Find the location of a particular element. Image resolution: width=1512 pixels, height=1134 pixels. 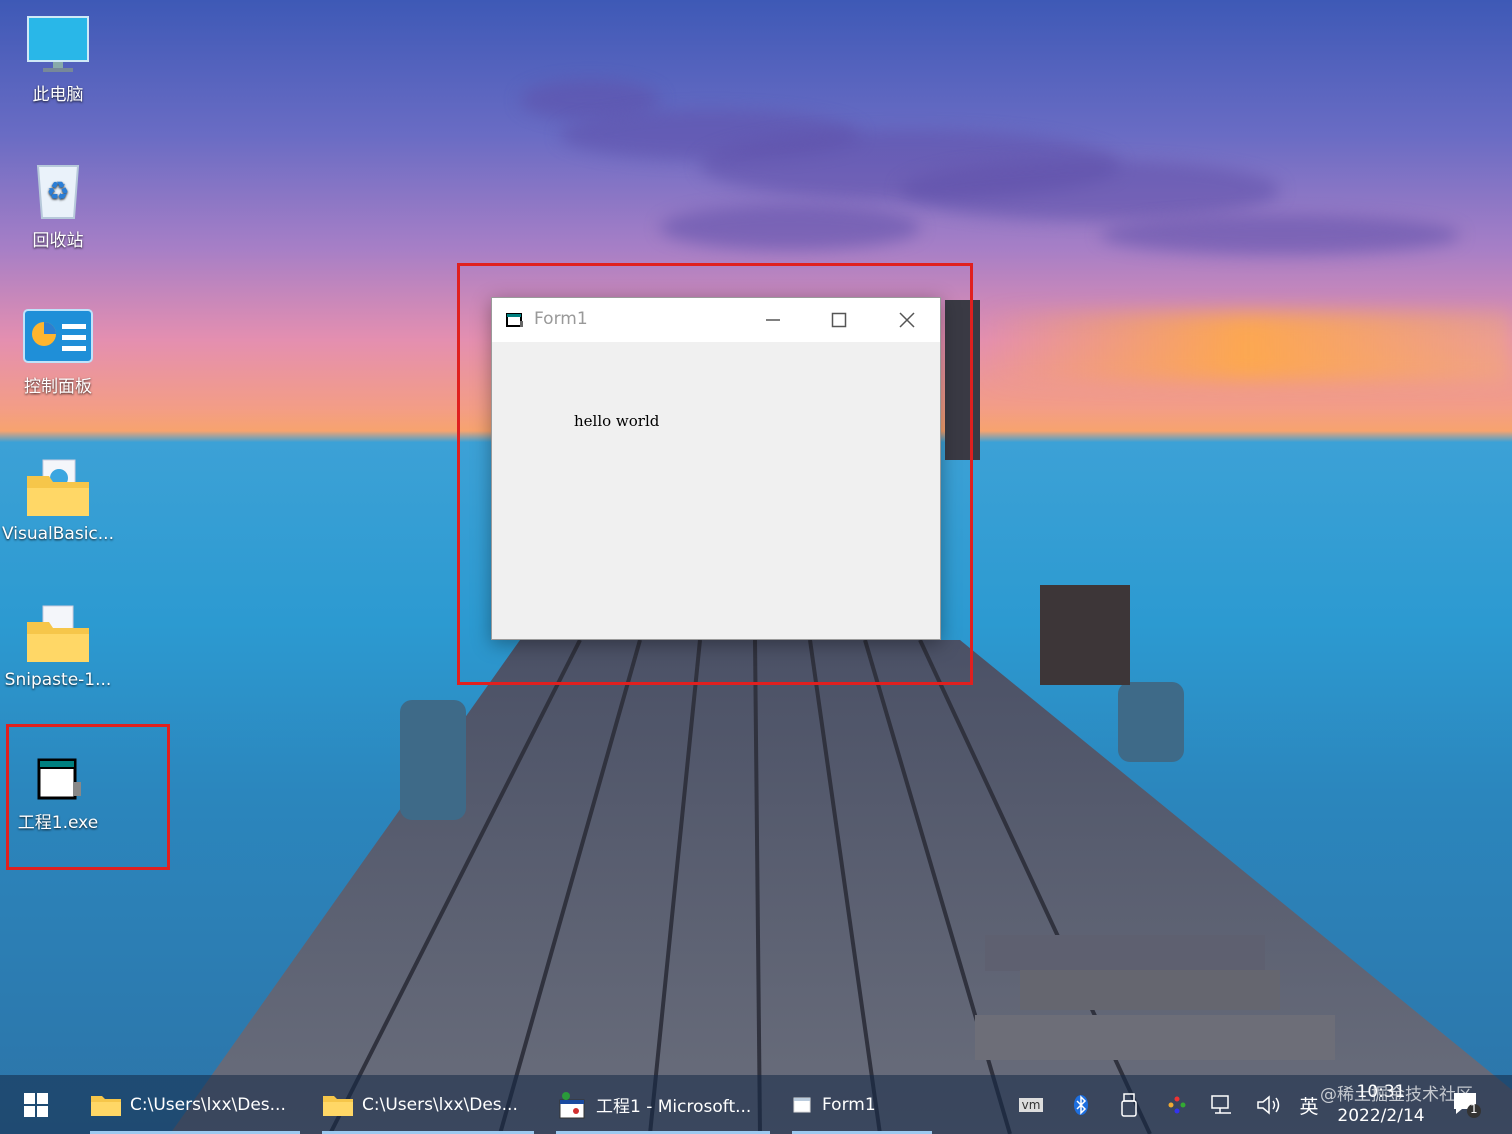

taskbar-item-form1: Form1 is located at coordinates (862, 1104).